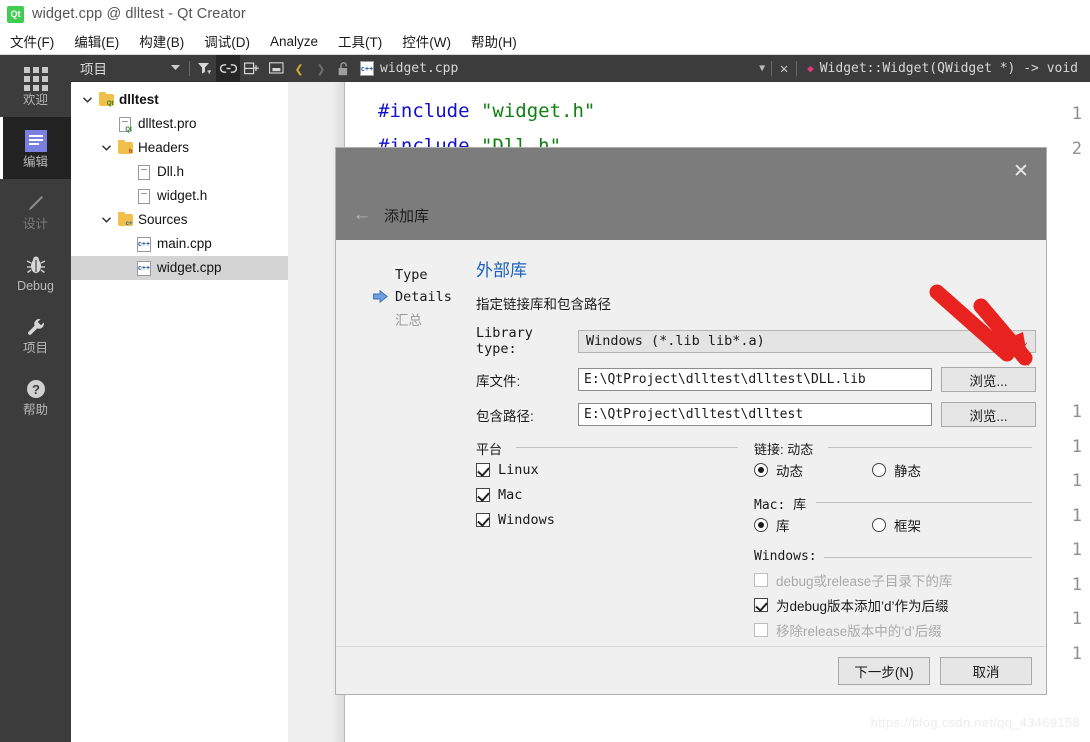 This screenshot has height=742, width=1090. Describe the element at coordinates (227, 41) in the screenshot. I see `menu-item: 调试(D)` at that location.